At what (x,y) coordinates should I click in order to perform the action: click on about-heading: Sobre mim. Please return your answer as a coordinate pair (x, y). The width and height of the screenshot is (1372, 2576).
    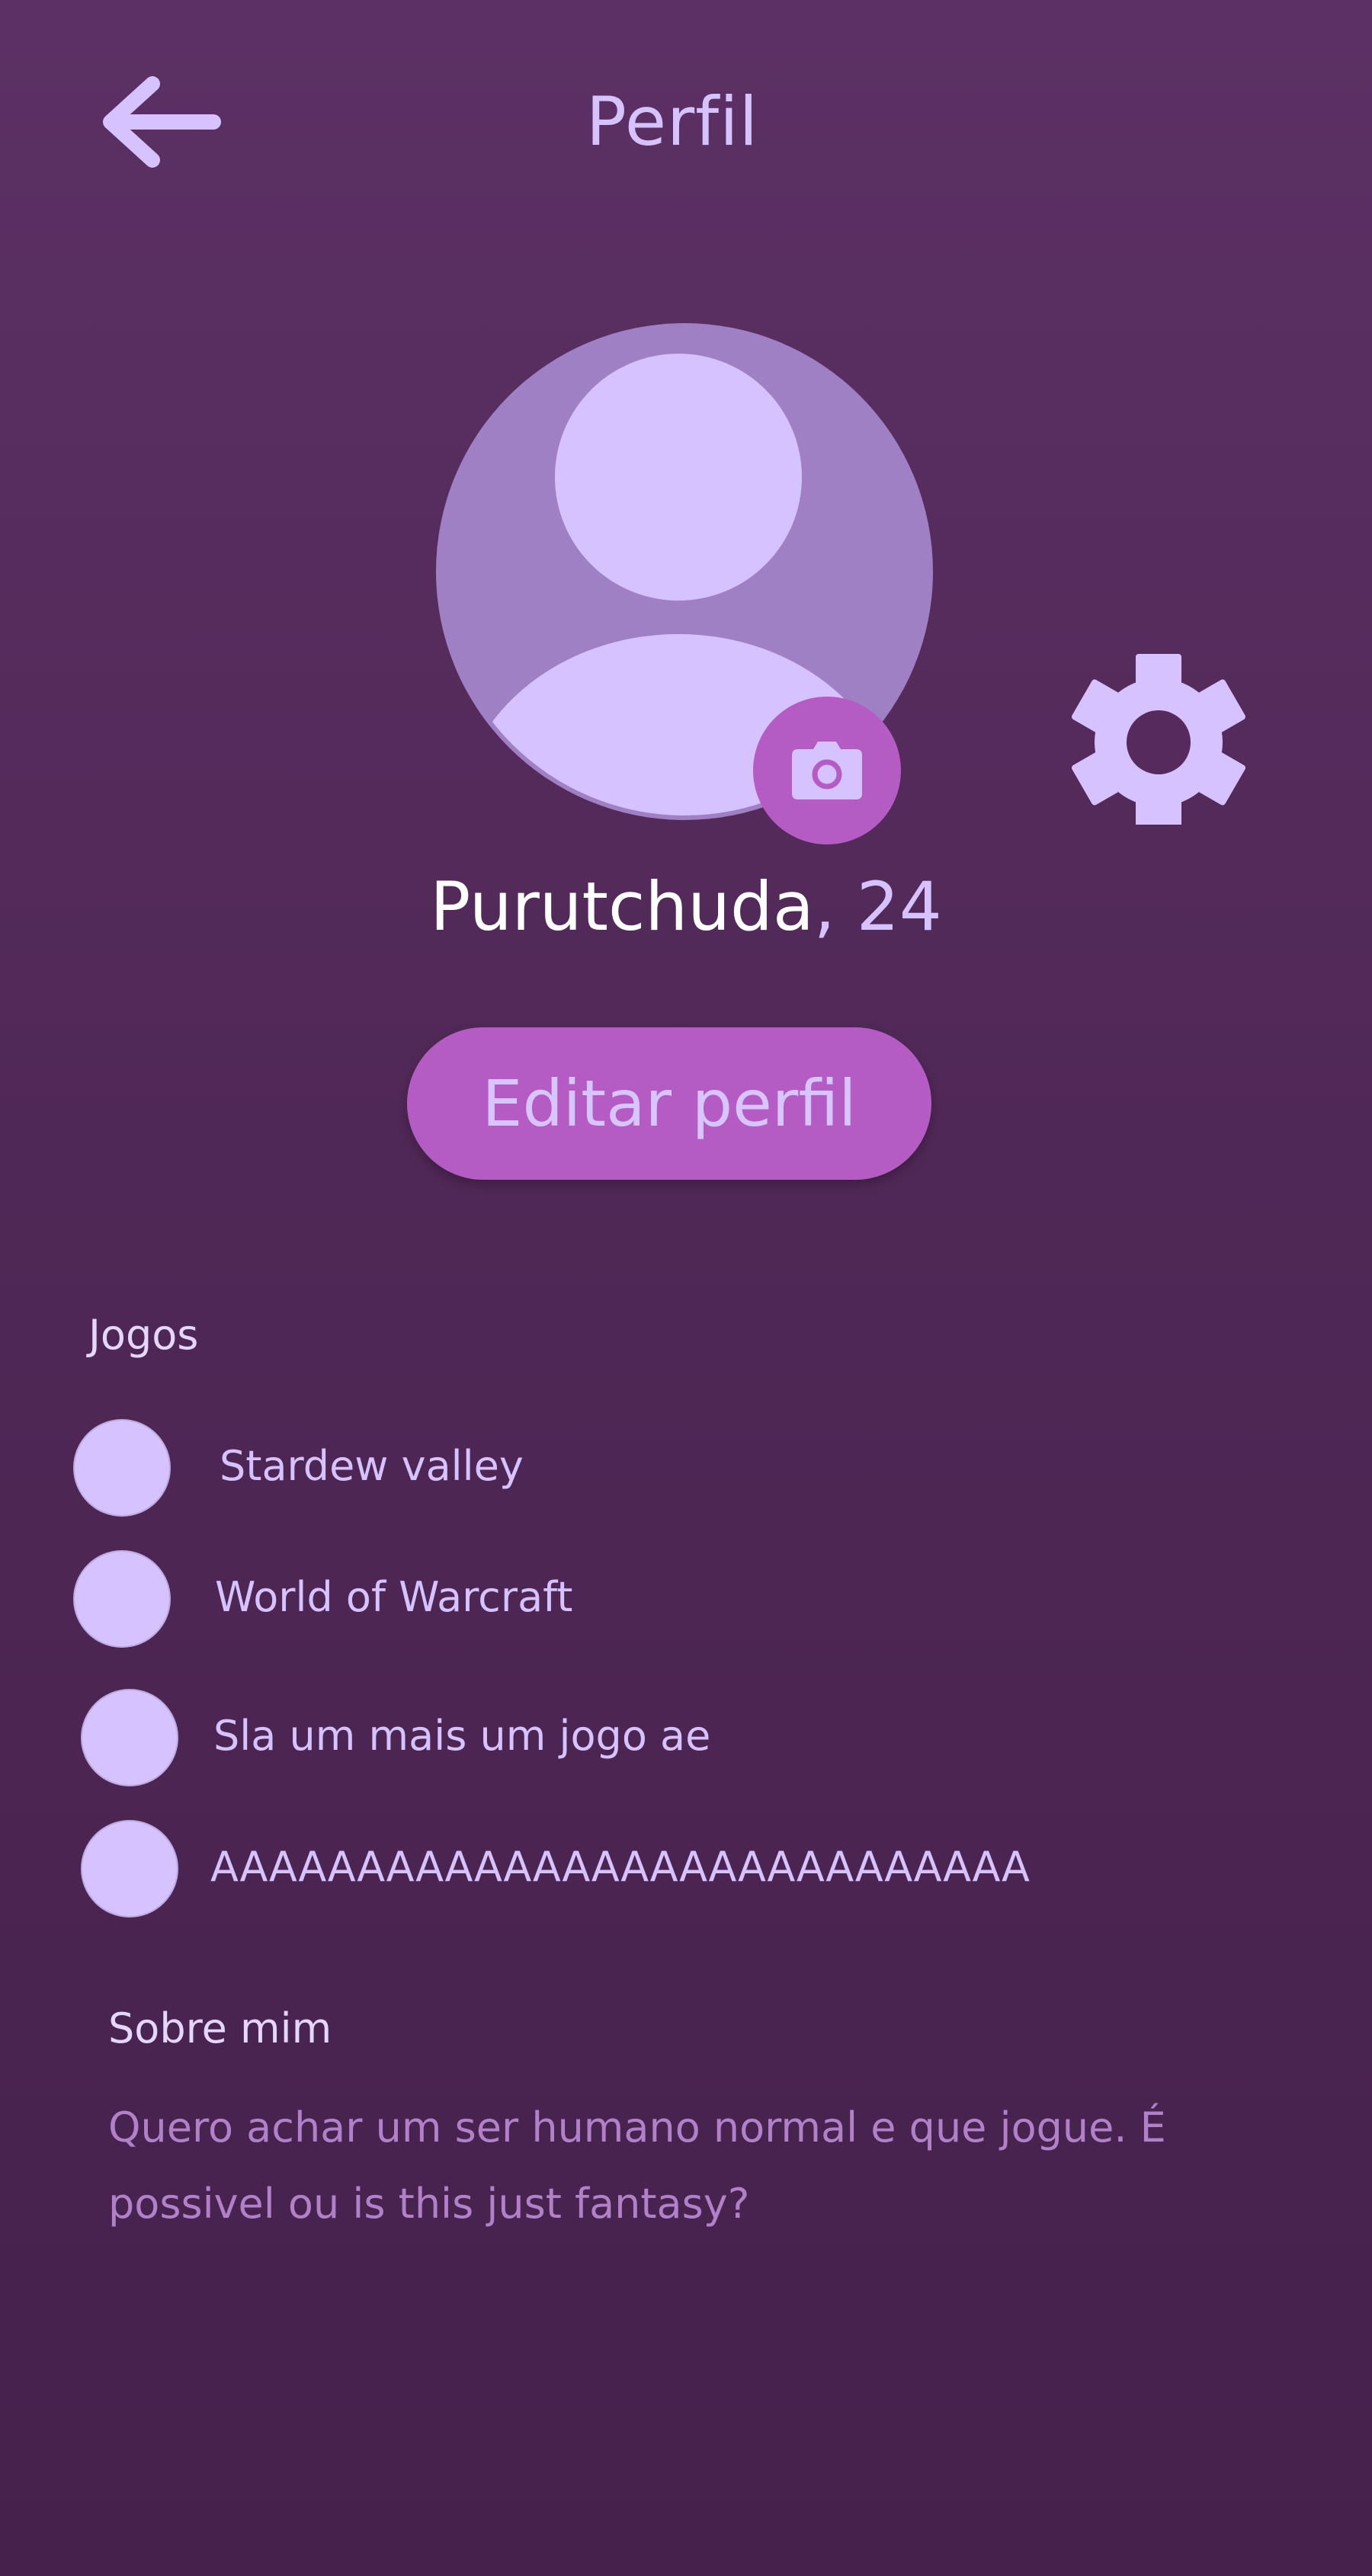
    Looking at the image, I should click on (220, 2028).